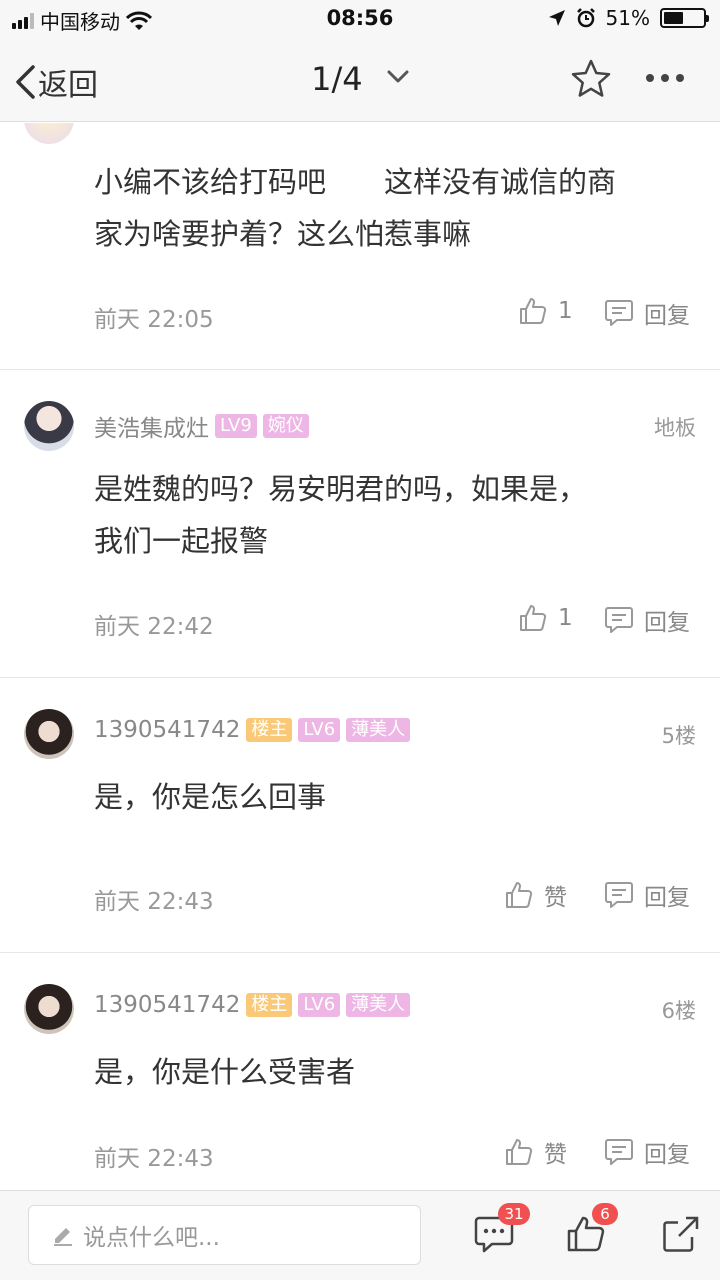 This screenshot has width=720, height=1280. I want to click on comment-line: 小编不该给打码吧 这样没有诚信的商, so click(355, 182).